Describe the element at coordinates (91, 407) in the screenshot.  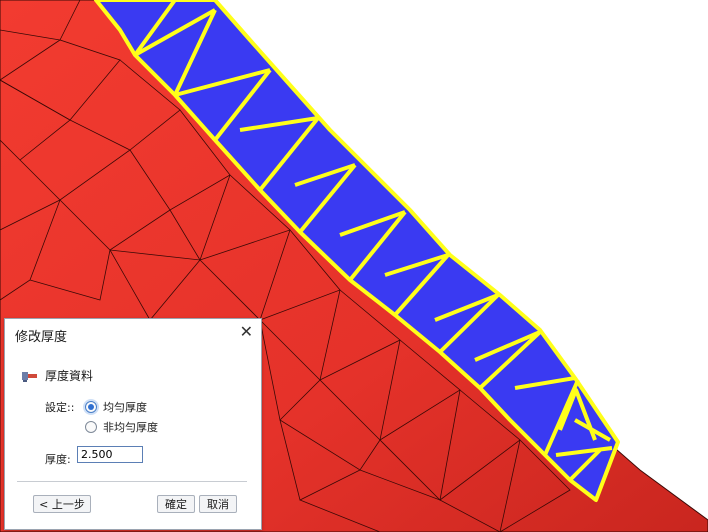
I see `uniform-thickness-radio` at that location.